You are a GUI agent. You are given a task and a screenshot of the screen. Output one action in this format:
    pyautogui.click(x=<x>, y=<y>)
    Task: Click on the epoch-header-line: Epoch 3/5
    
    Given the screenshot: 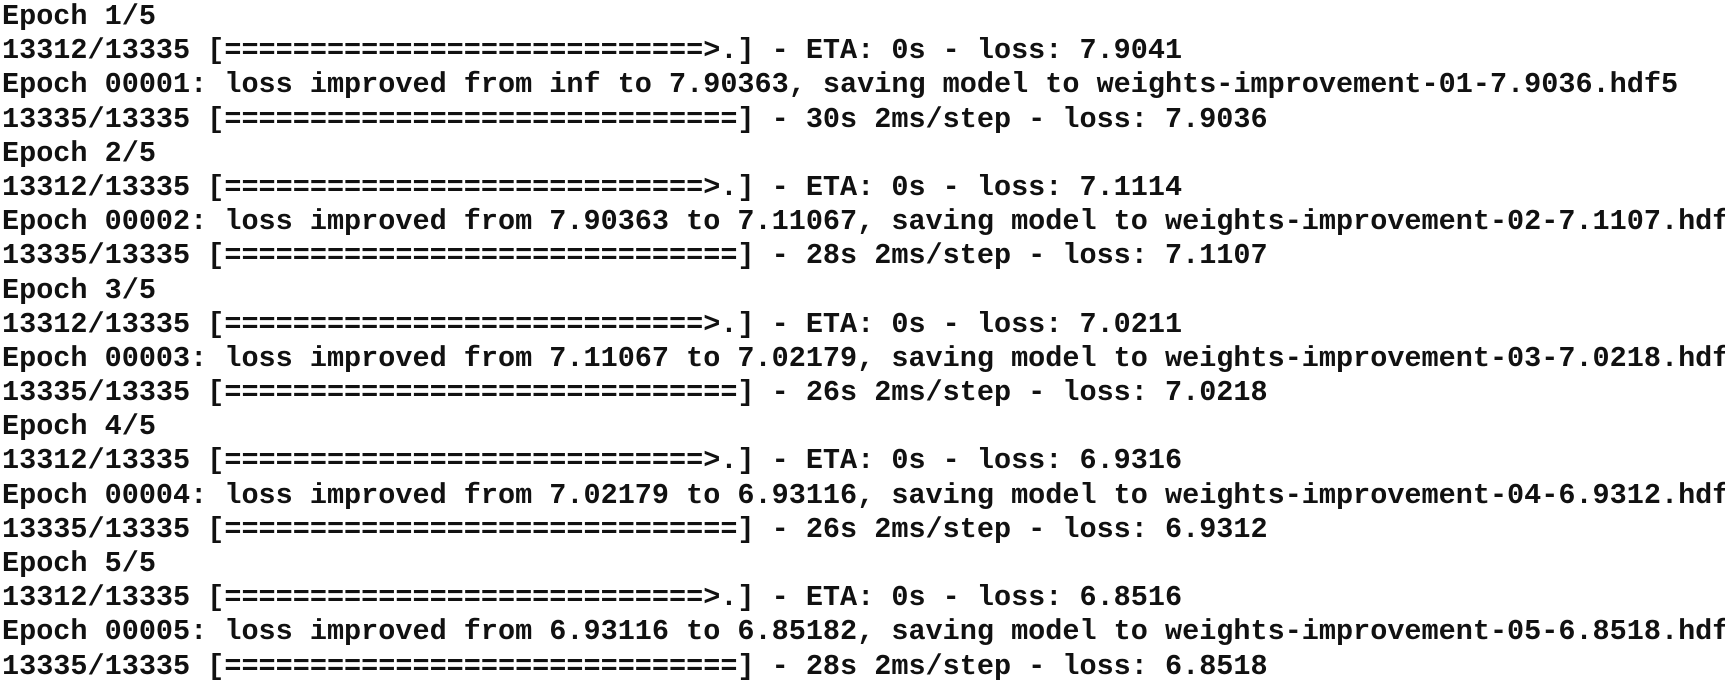 What is the action you would take?
    pyautogui.click(x=79, y=290)
    